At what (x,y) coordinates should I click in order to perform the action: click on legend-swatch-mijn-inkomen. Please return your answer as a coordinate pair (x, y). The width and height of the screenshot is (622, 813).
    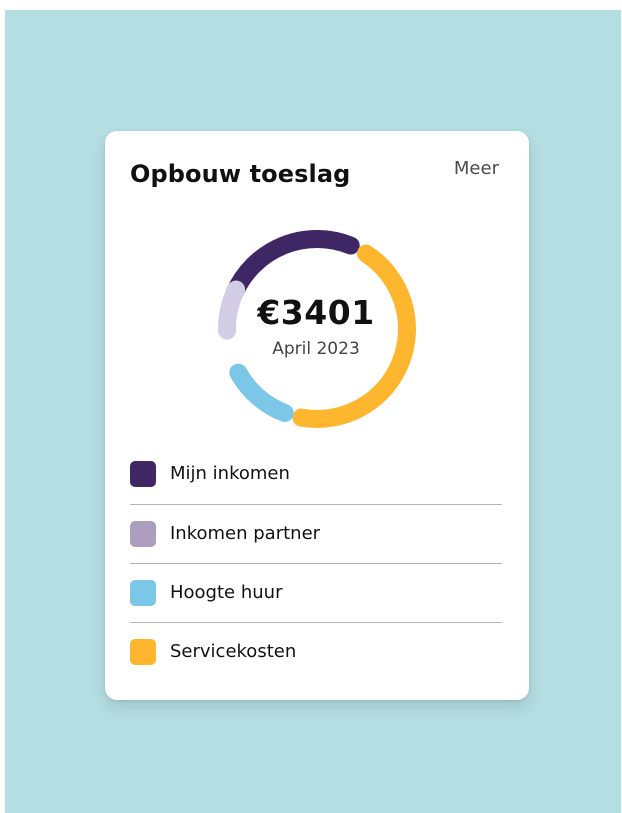
    Looking at the image, I should click on (143, 474).